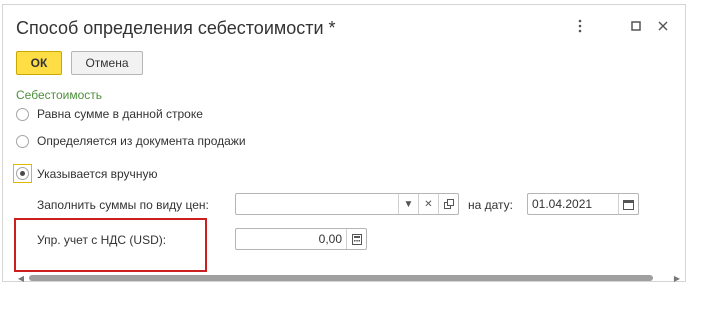  I want to click on radio-option-row-manual: Указывается вручную, so click(85, 173).